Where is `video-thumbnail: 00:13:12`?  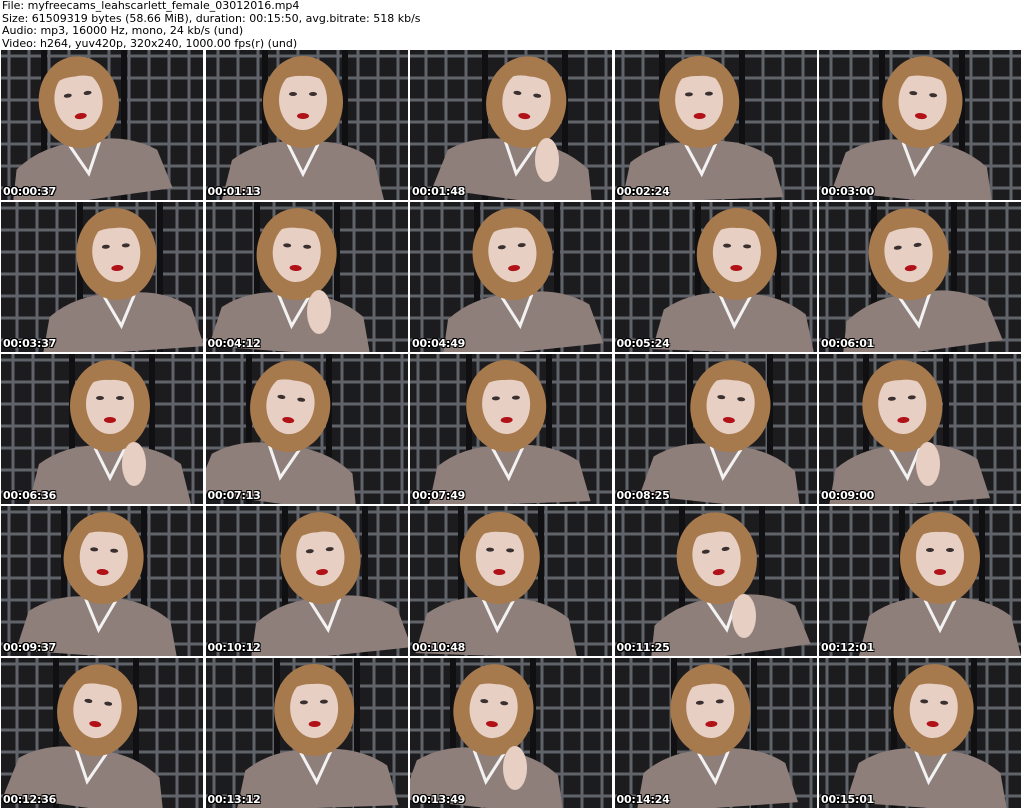
video-thumbnail: 00:13:12 is located at coordinates (306, 733).